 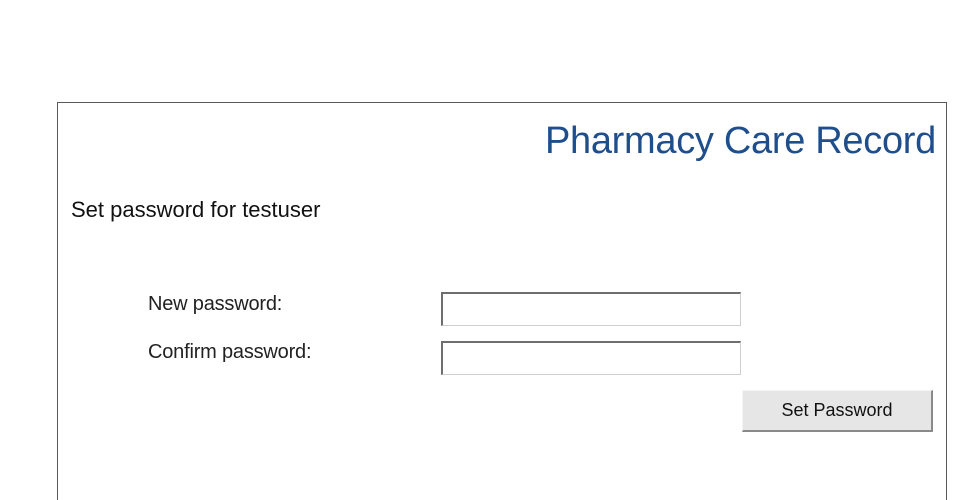 What do you see at coordinates (230, 352) in the screenshot?
I see `confirm-password-label: Confirm password:` at bounding box center [230, 352].